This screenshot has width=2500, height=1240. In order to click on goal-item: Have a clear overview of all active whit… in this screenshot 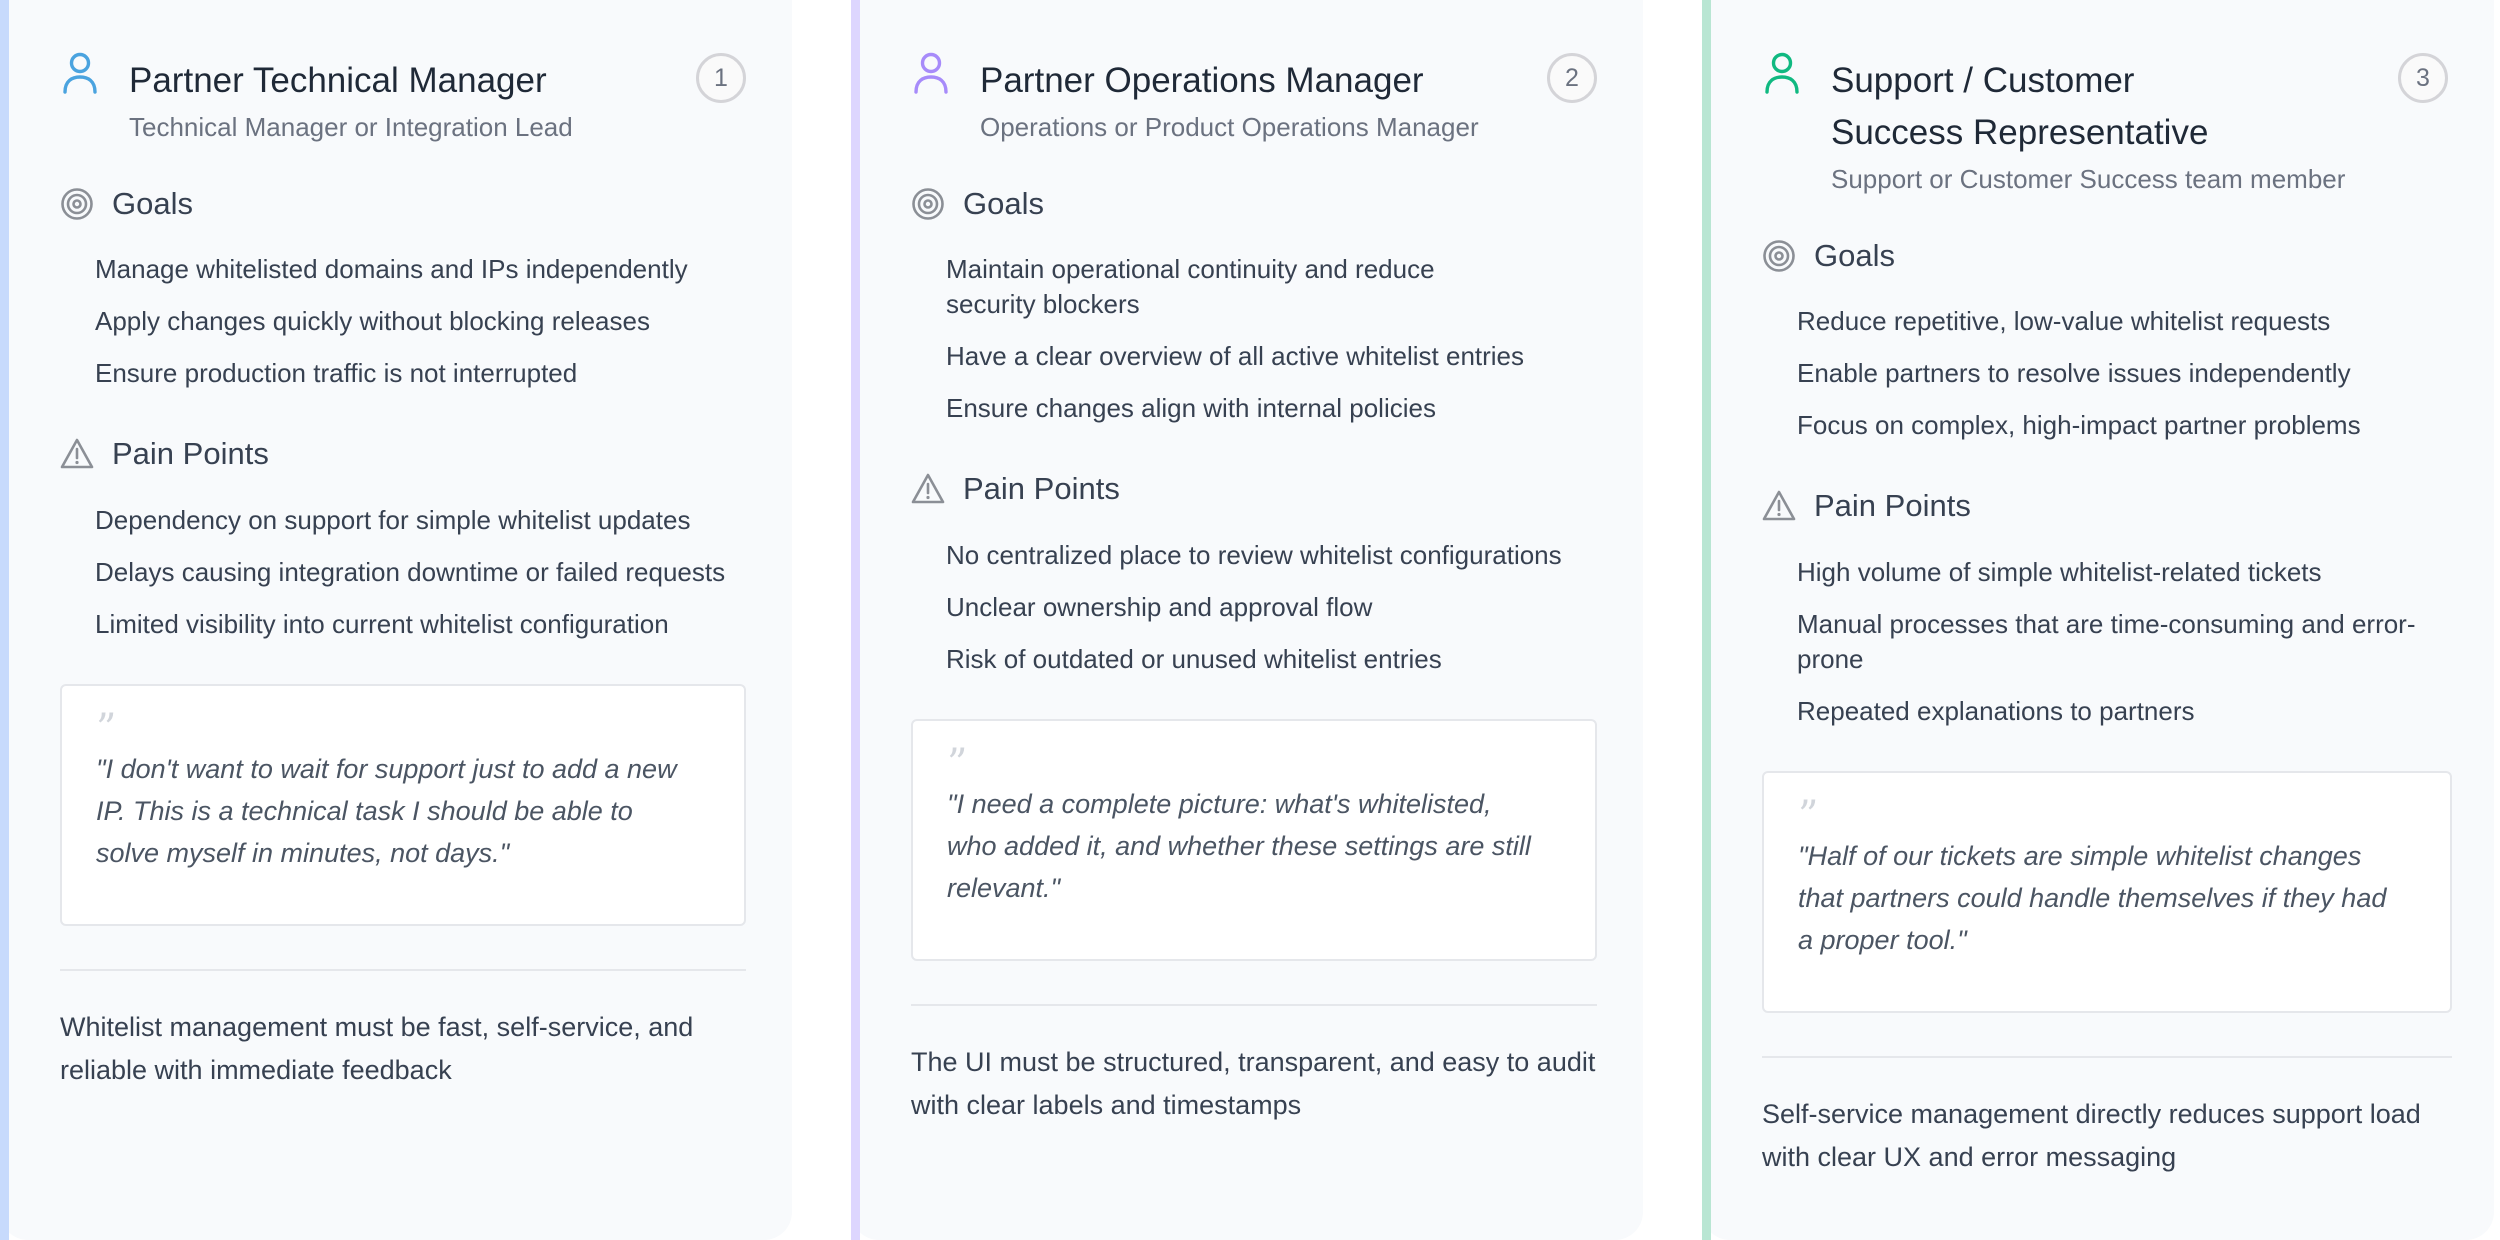, I will do `click(1235, 356)`.